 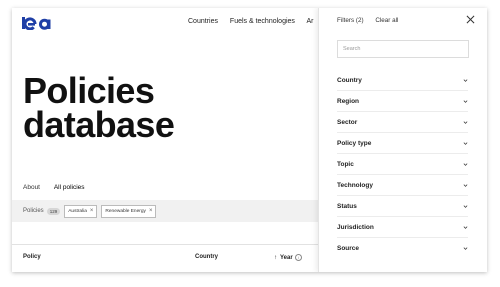 What do you see at coordinates (31, 189) in the screenshot?
I see `tab-about: About` at bounding box center [31, 189].